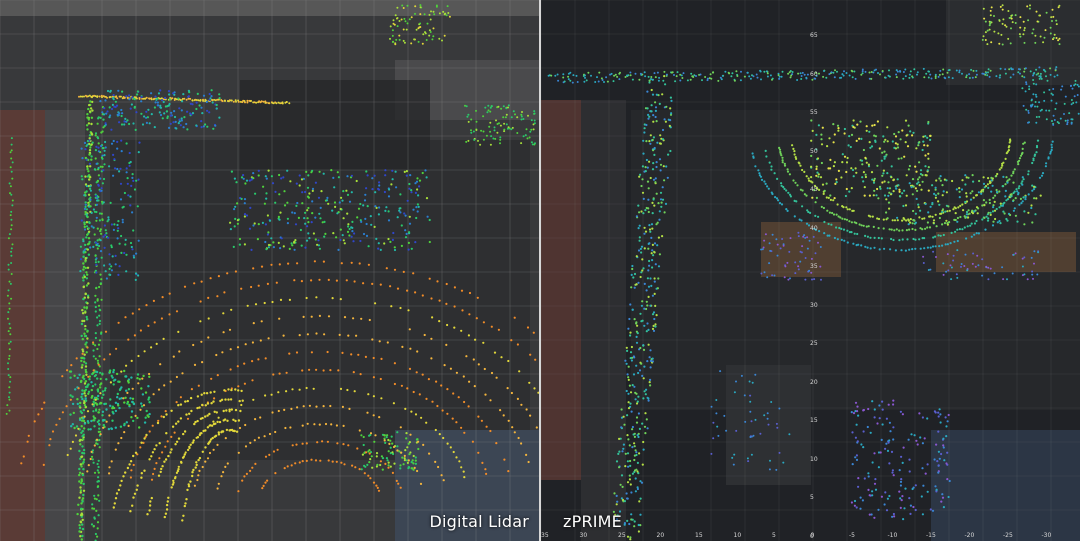 The width and height of the screenshot is (1080, 541). I want to click on zprime-label: zPRIME, so click(592, 521).